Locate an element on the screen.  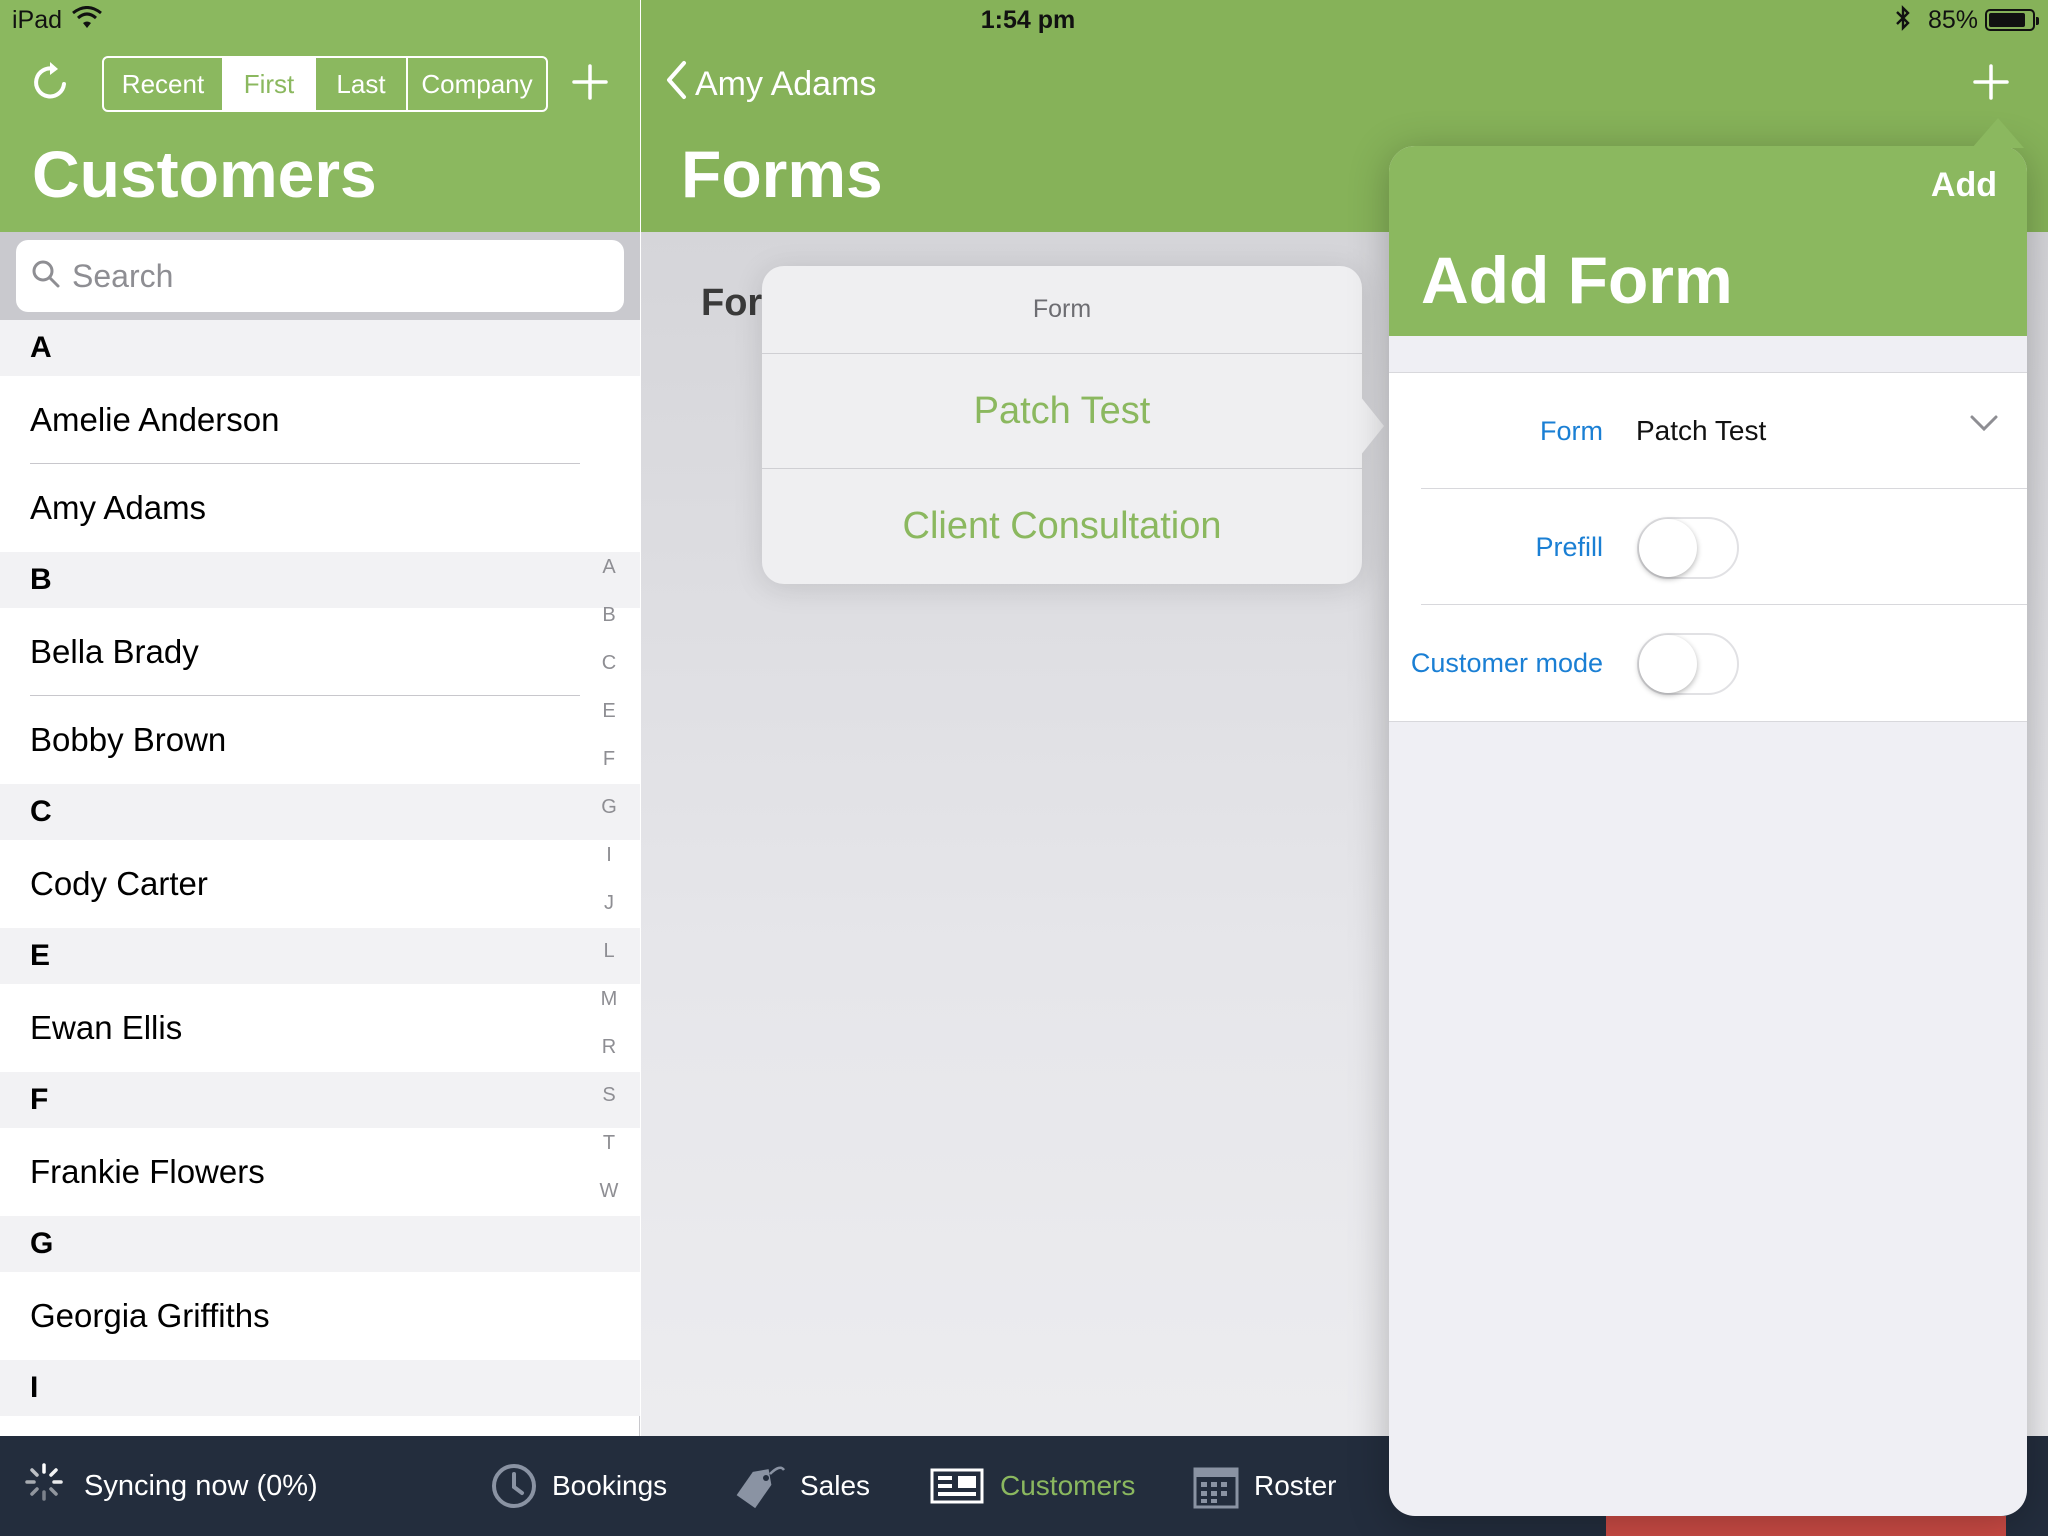
tab-label: Sales is located at coordinates (835, 1485).